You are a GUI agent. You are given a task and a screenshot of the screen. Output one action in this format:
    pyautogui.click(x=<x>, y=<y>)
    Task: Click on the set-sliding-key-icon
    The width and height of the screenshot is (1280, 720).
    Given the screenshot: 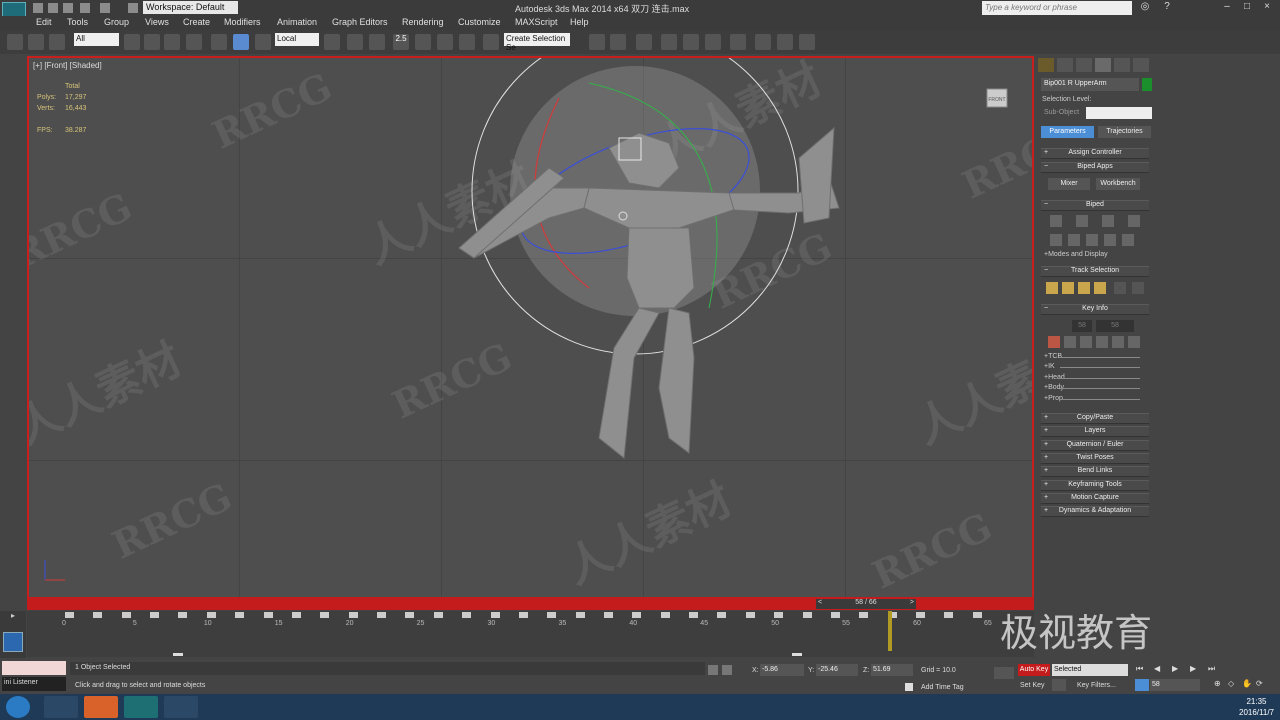 What is the action you would take?
    pyautogui.click(x=1102, y=342)
    